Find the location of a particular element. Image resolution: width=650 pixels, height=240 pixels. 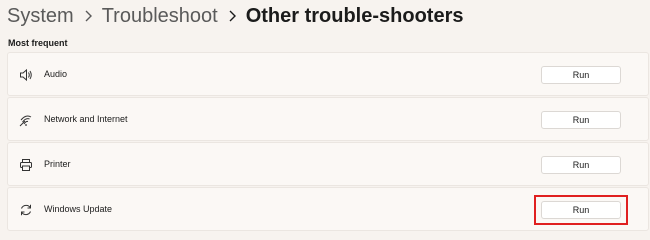

section-title: Most frequent is located at coordinates (38, 43).